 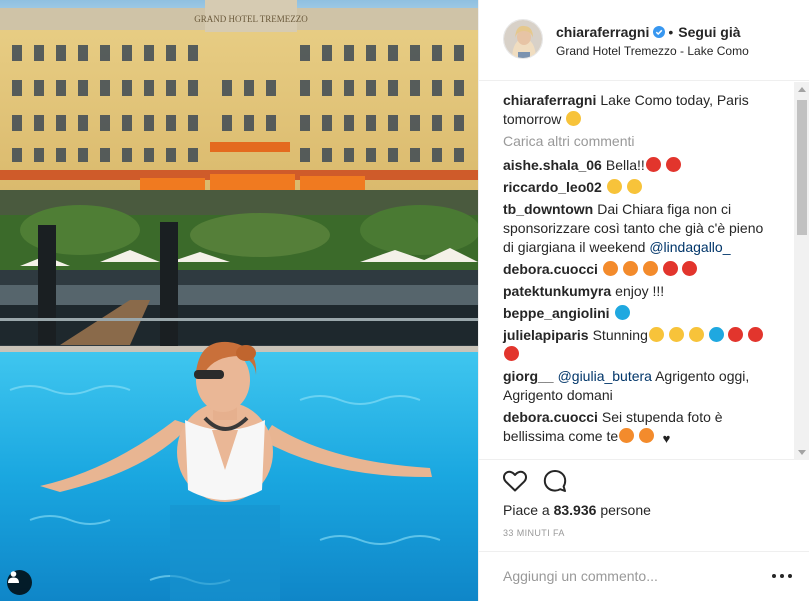 What do you see at coordinates (620, 335) in the screenshot?
I see `comment-text: Stunning` at bounding box center [620, 335].